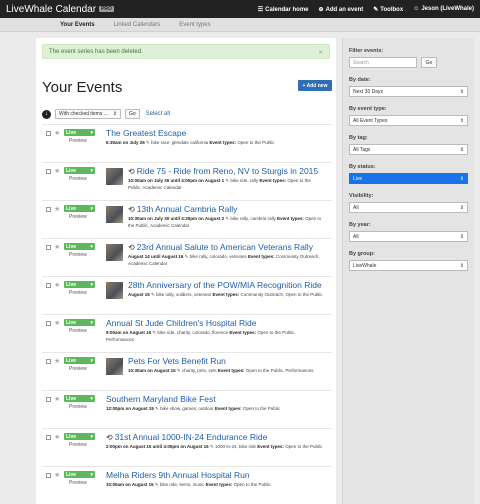  What do you see at coordinates (416, 8) in the screenshot?
I see `nav-icon: ☺` at bounding box center [416, 8].